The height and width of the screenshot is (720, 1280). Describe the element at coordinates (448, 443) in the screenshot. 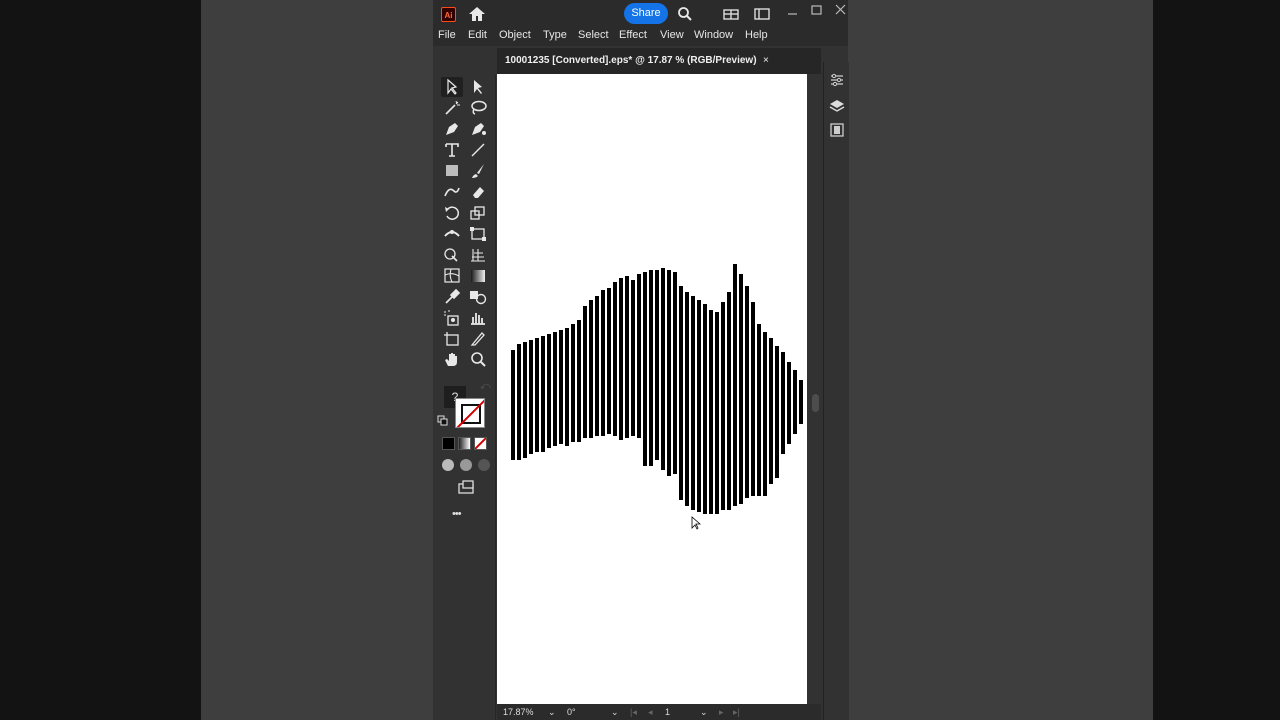

I see `color-mode-icon` at that location.